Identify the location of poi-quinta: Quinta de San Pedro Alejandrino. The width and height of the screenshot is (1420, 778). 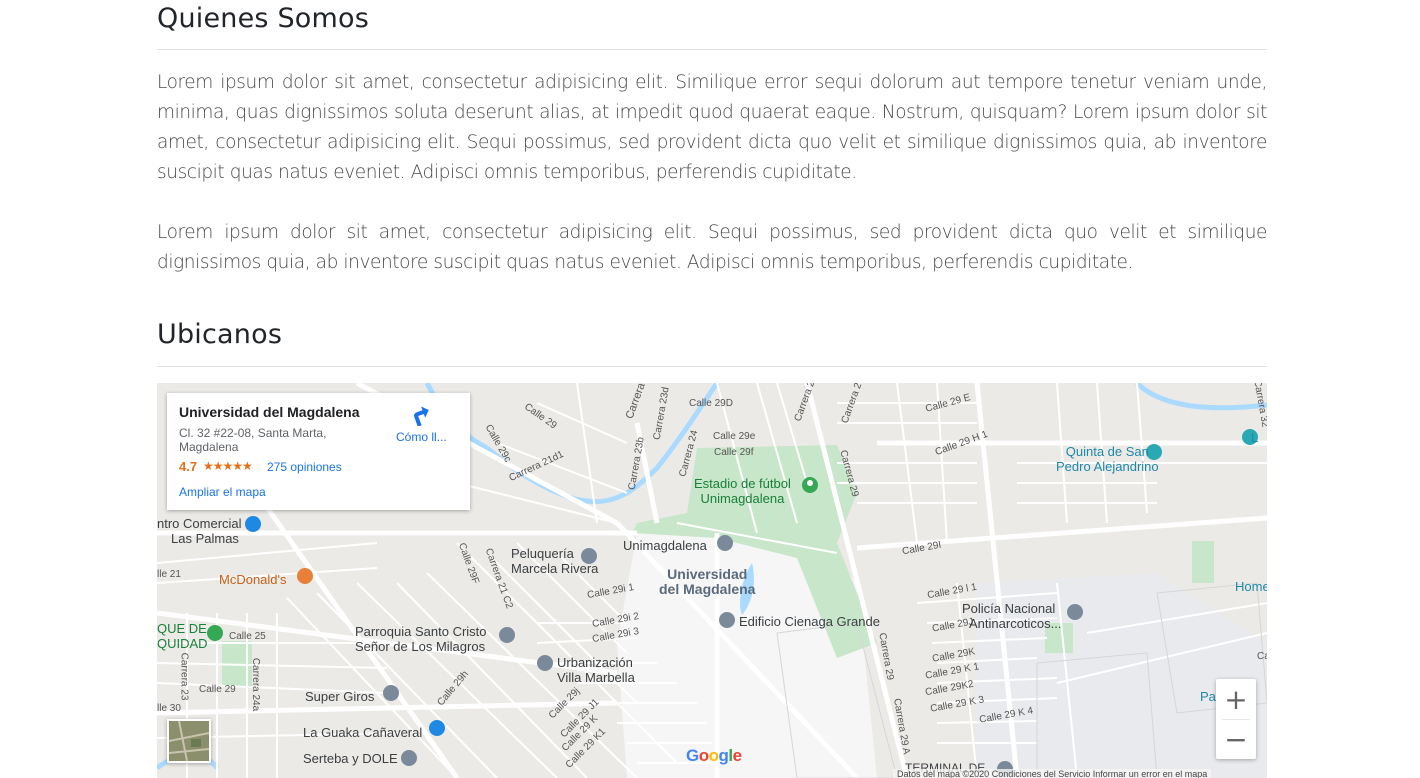
(1107, 459).